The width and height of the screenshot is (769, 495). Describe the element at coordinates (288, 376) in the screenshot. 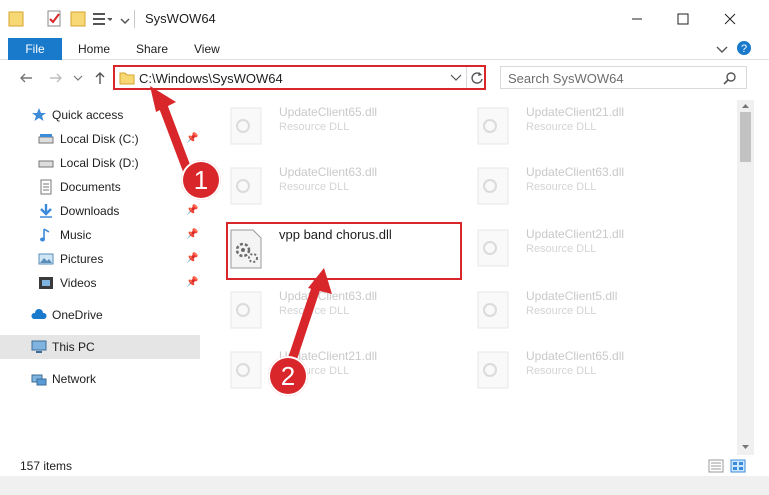

I see `step-2-badge: 2` at that location.